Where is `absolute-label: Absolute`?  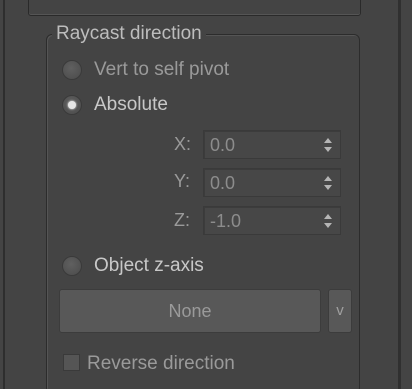
absolute-label: Absolute is located at coordinates (131, 104).